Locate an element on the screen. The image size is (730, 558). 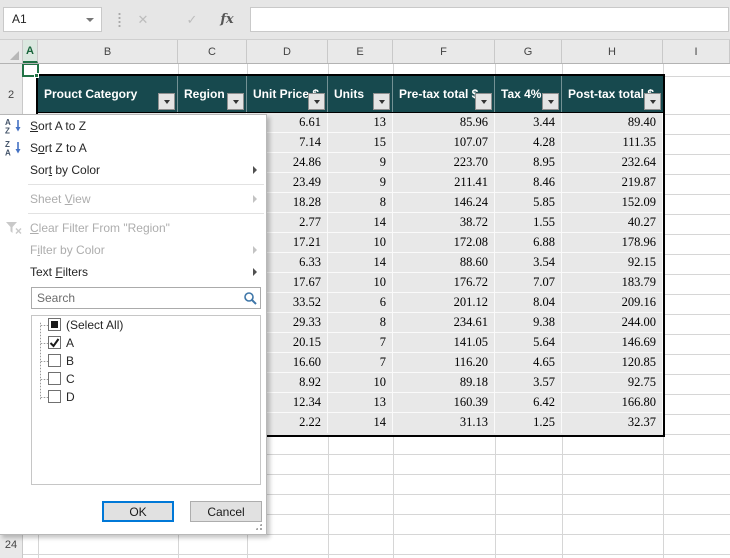
table-cell: 8.46 is located at coordinates (528, 183).